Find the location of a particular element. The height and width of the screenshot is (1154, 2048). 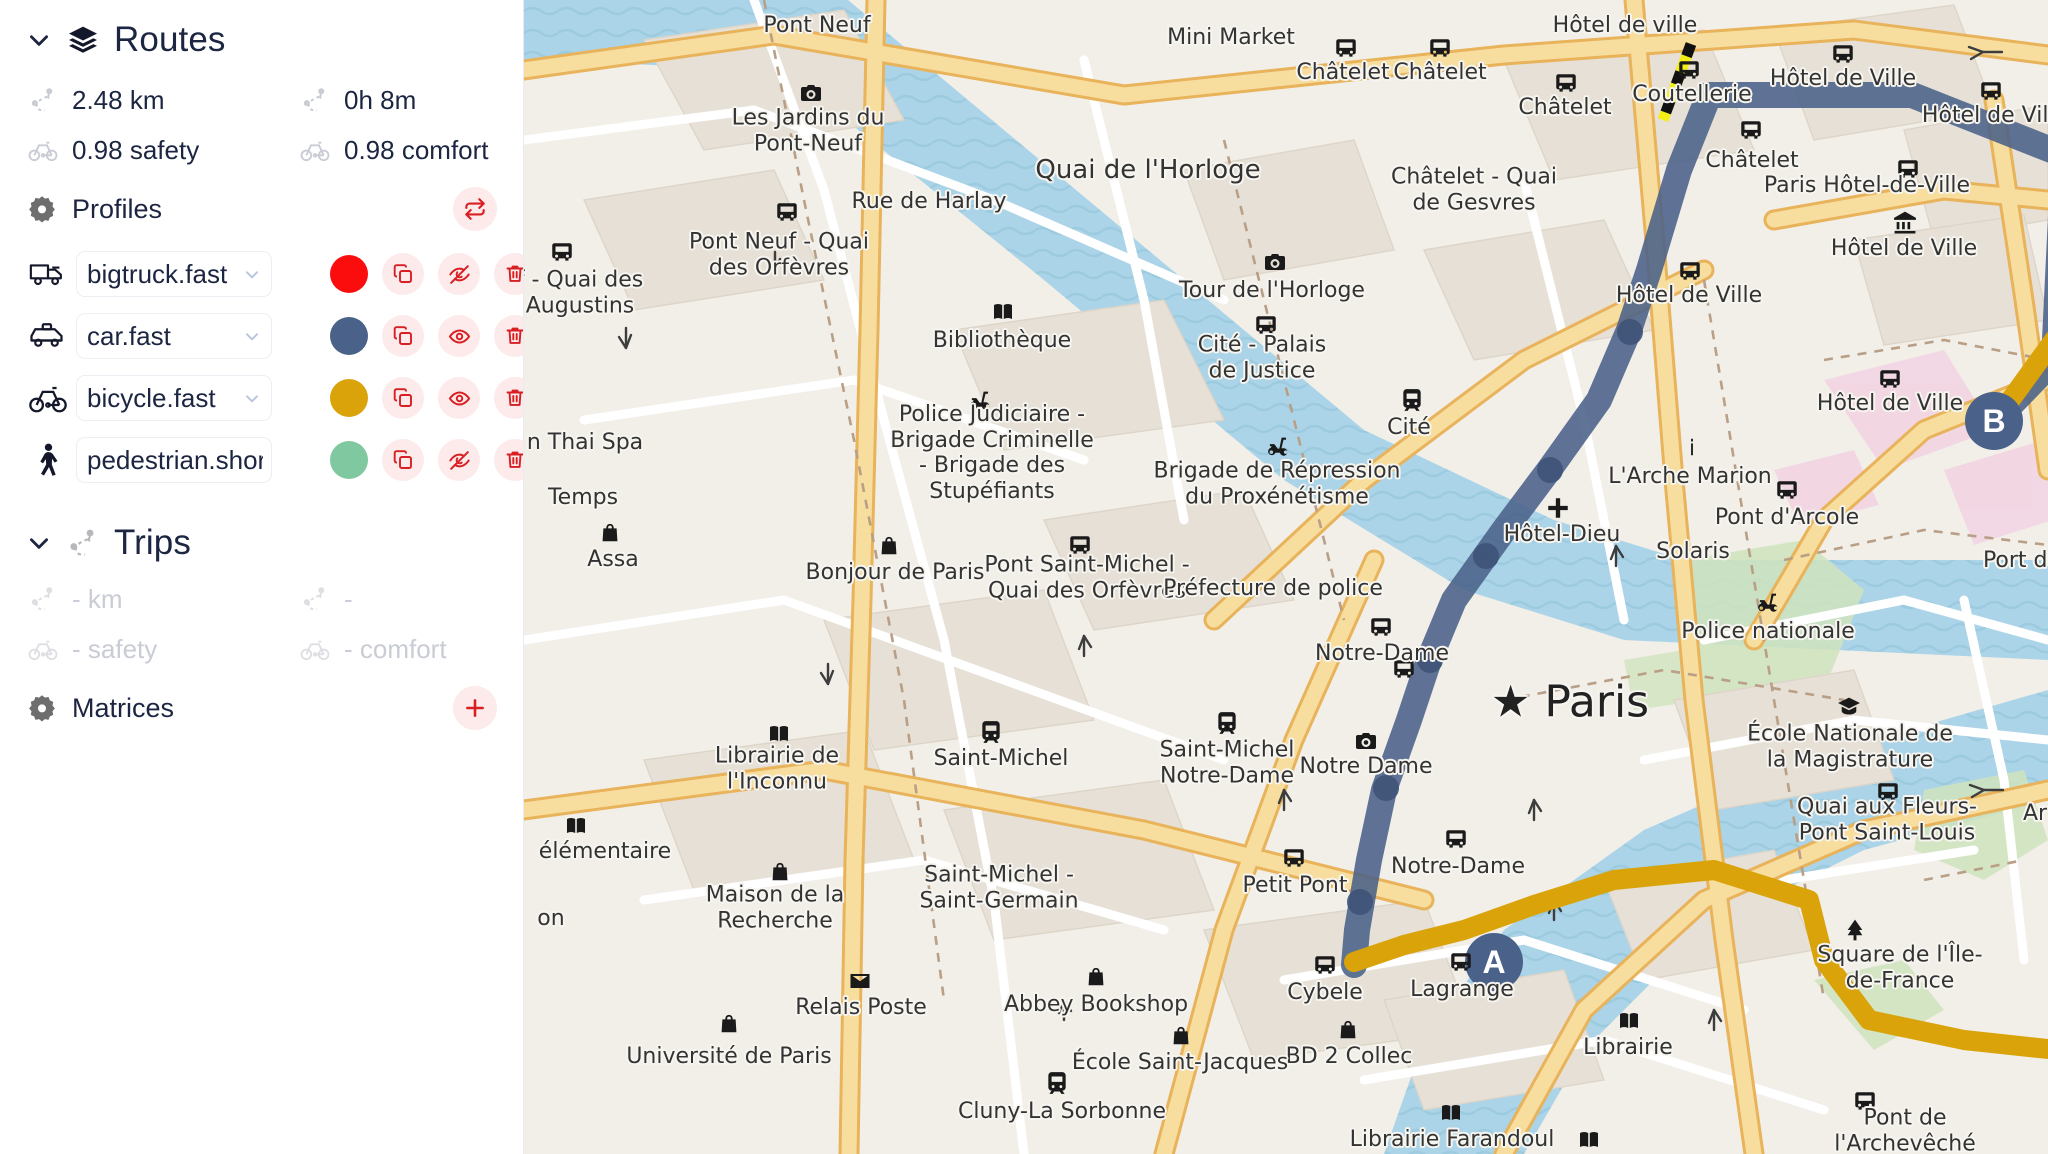

trip-stat-comfort: - comfort is located at coordinates (397, 649).